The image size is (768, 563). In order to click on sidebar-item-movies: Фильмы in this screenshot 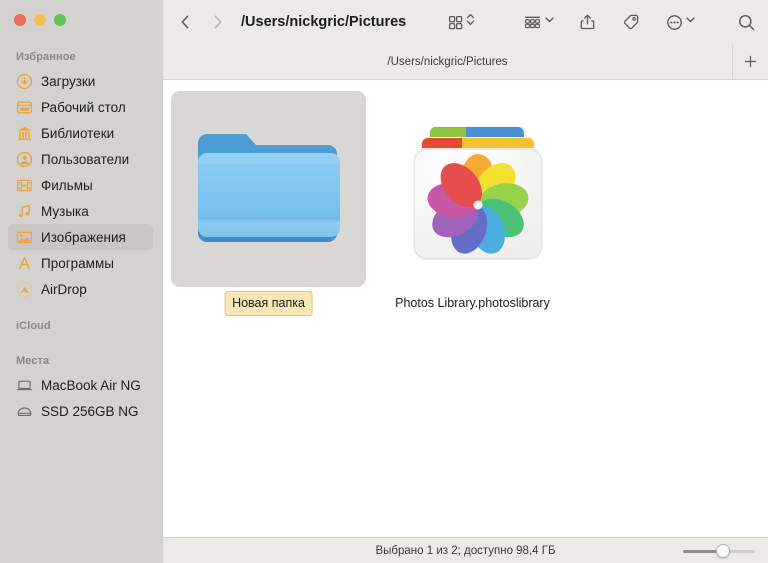, I will do `click(80, 185)`.